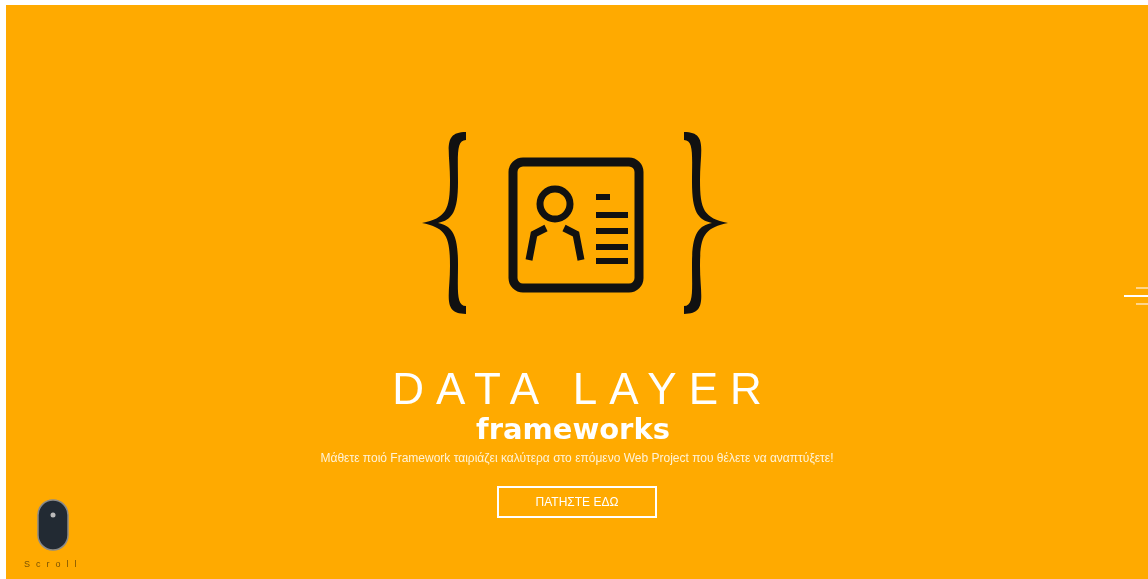 The image size is (1148, 579). What do you see at coordinates (573, 429) in the screenshot?
I see `hero-subtitle: frameworks` at bounding box center [573, 429].